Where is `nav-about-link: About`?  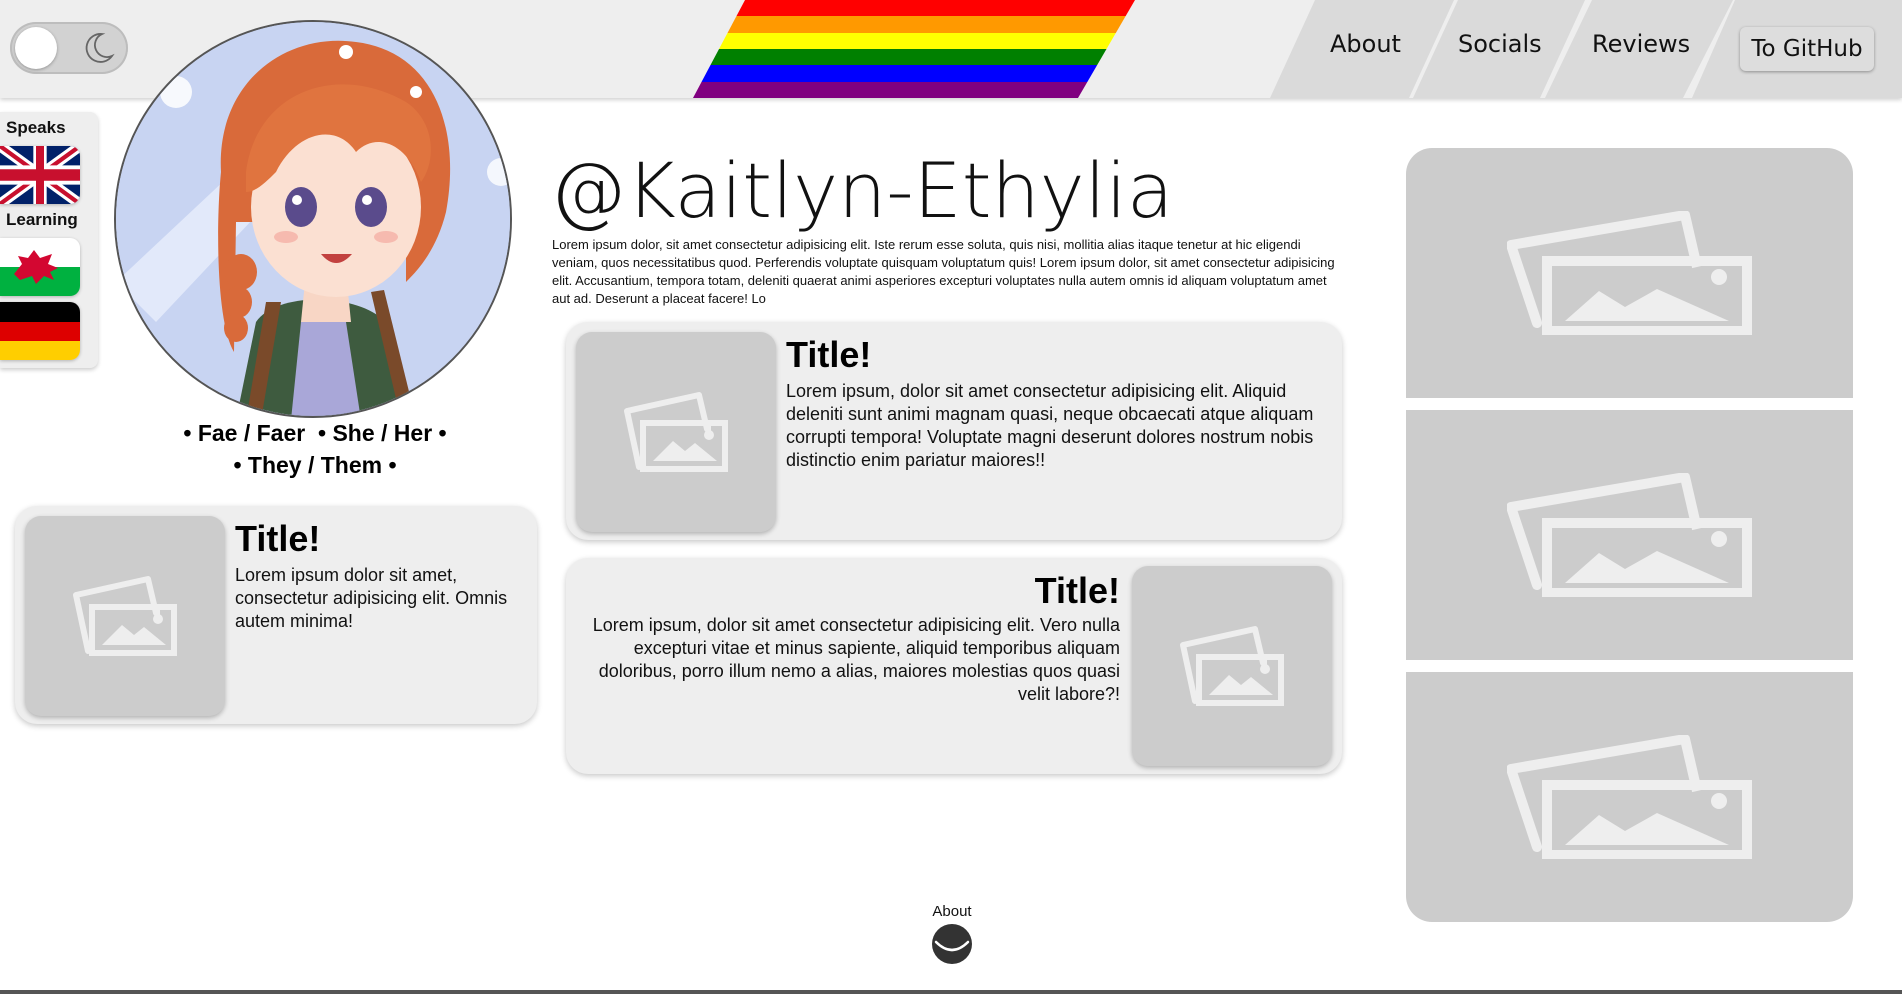
nav-about-link: About is located at coordinates (1365, 44).